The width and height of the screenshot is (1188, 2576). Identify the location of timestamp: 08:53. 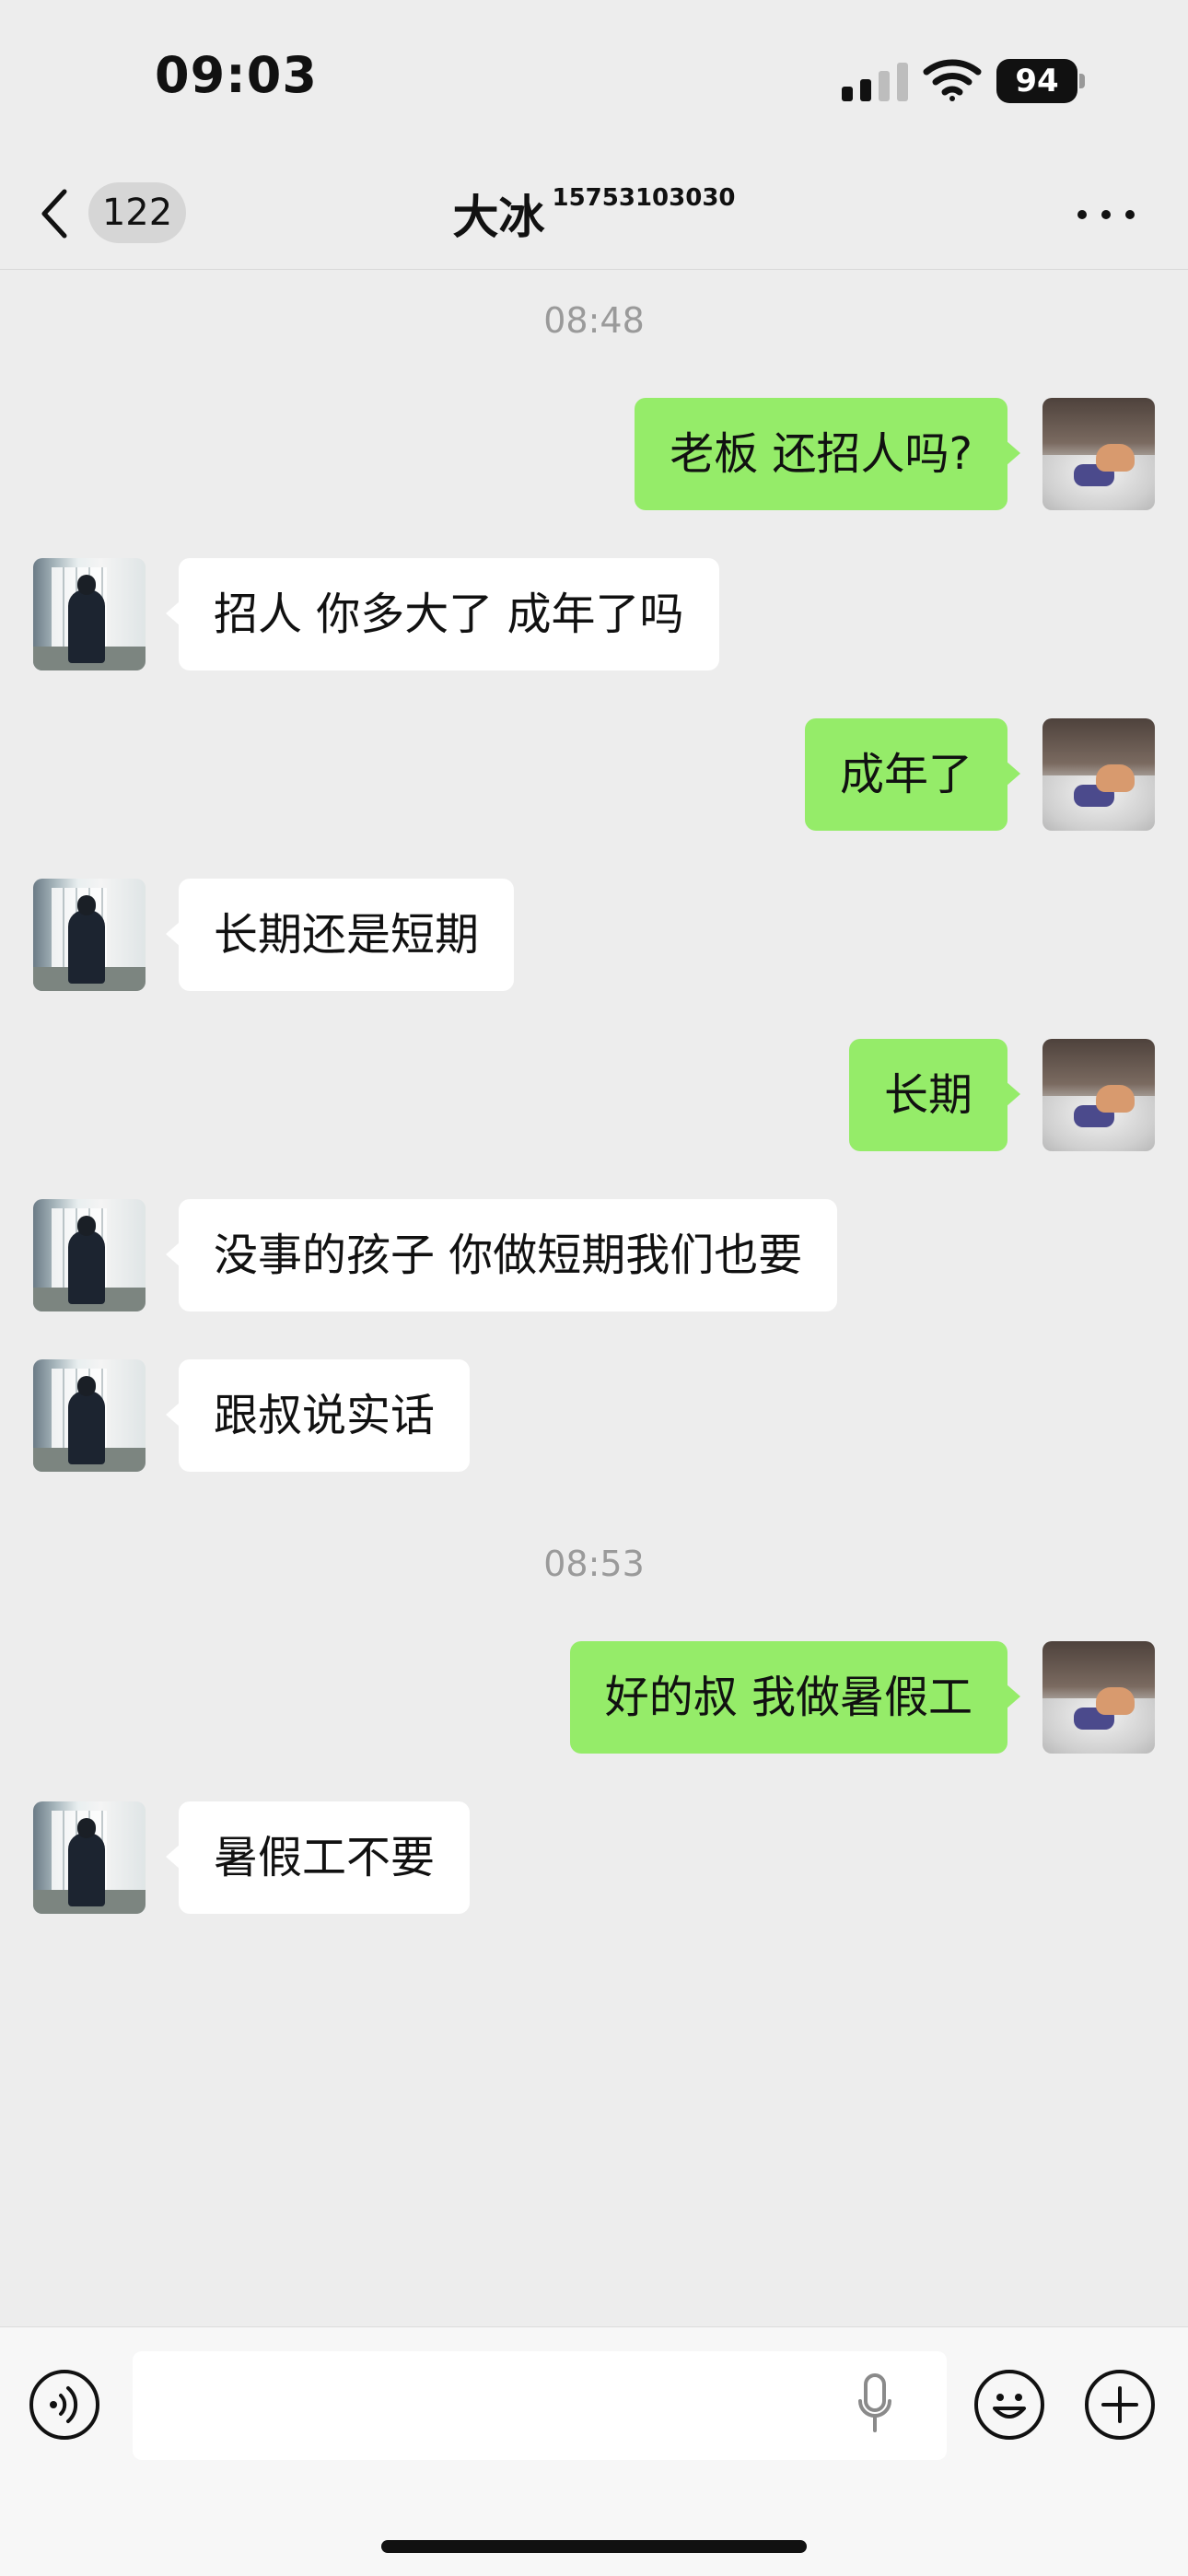
(594, 1564).